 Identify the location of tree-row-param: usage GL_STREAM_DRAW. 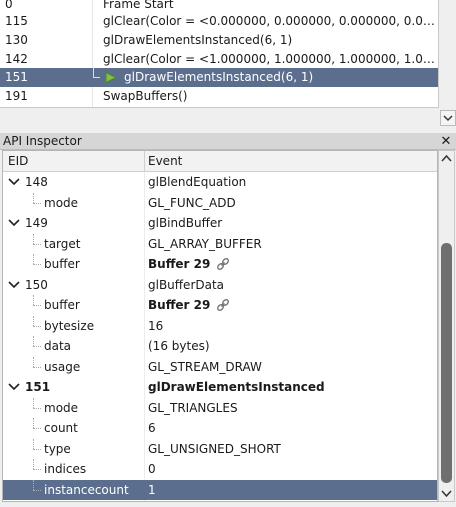
(220, 367).